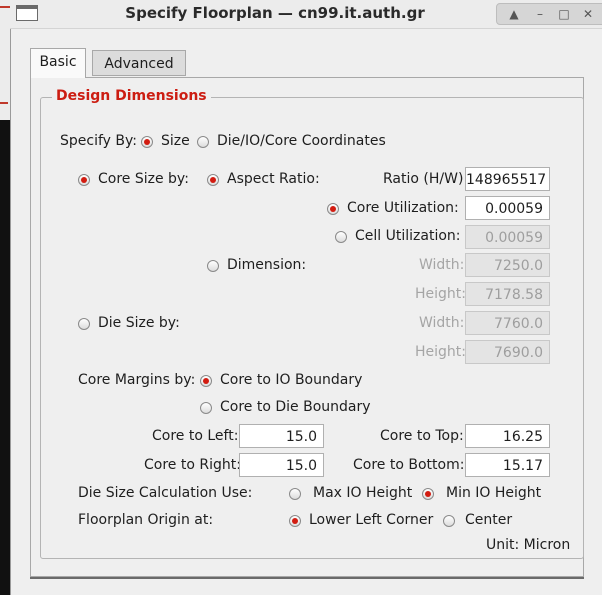  I want to click on radio-core-size-by, so click(84, 180).